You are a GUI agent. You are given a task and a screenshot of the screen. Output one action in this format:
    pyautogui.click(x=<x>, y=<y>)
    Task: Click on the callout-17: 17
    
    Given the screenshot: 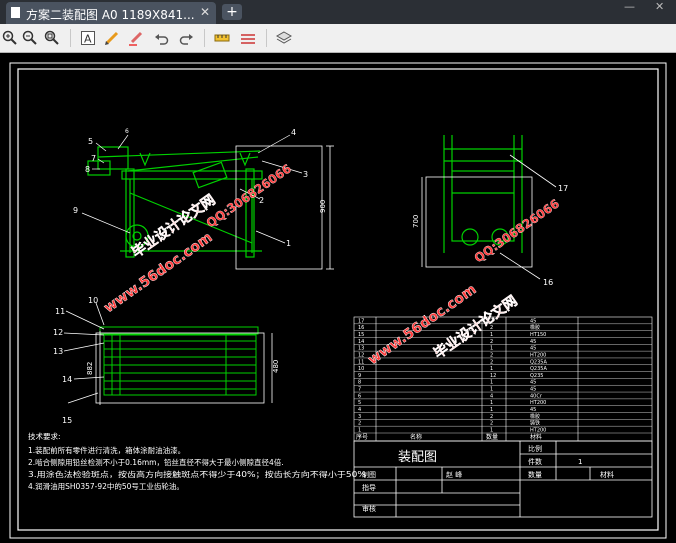 What is the action you would take?
    pyautogui.click(x=563, y=188)
    